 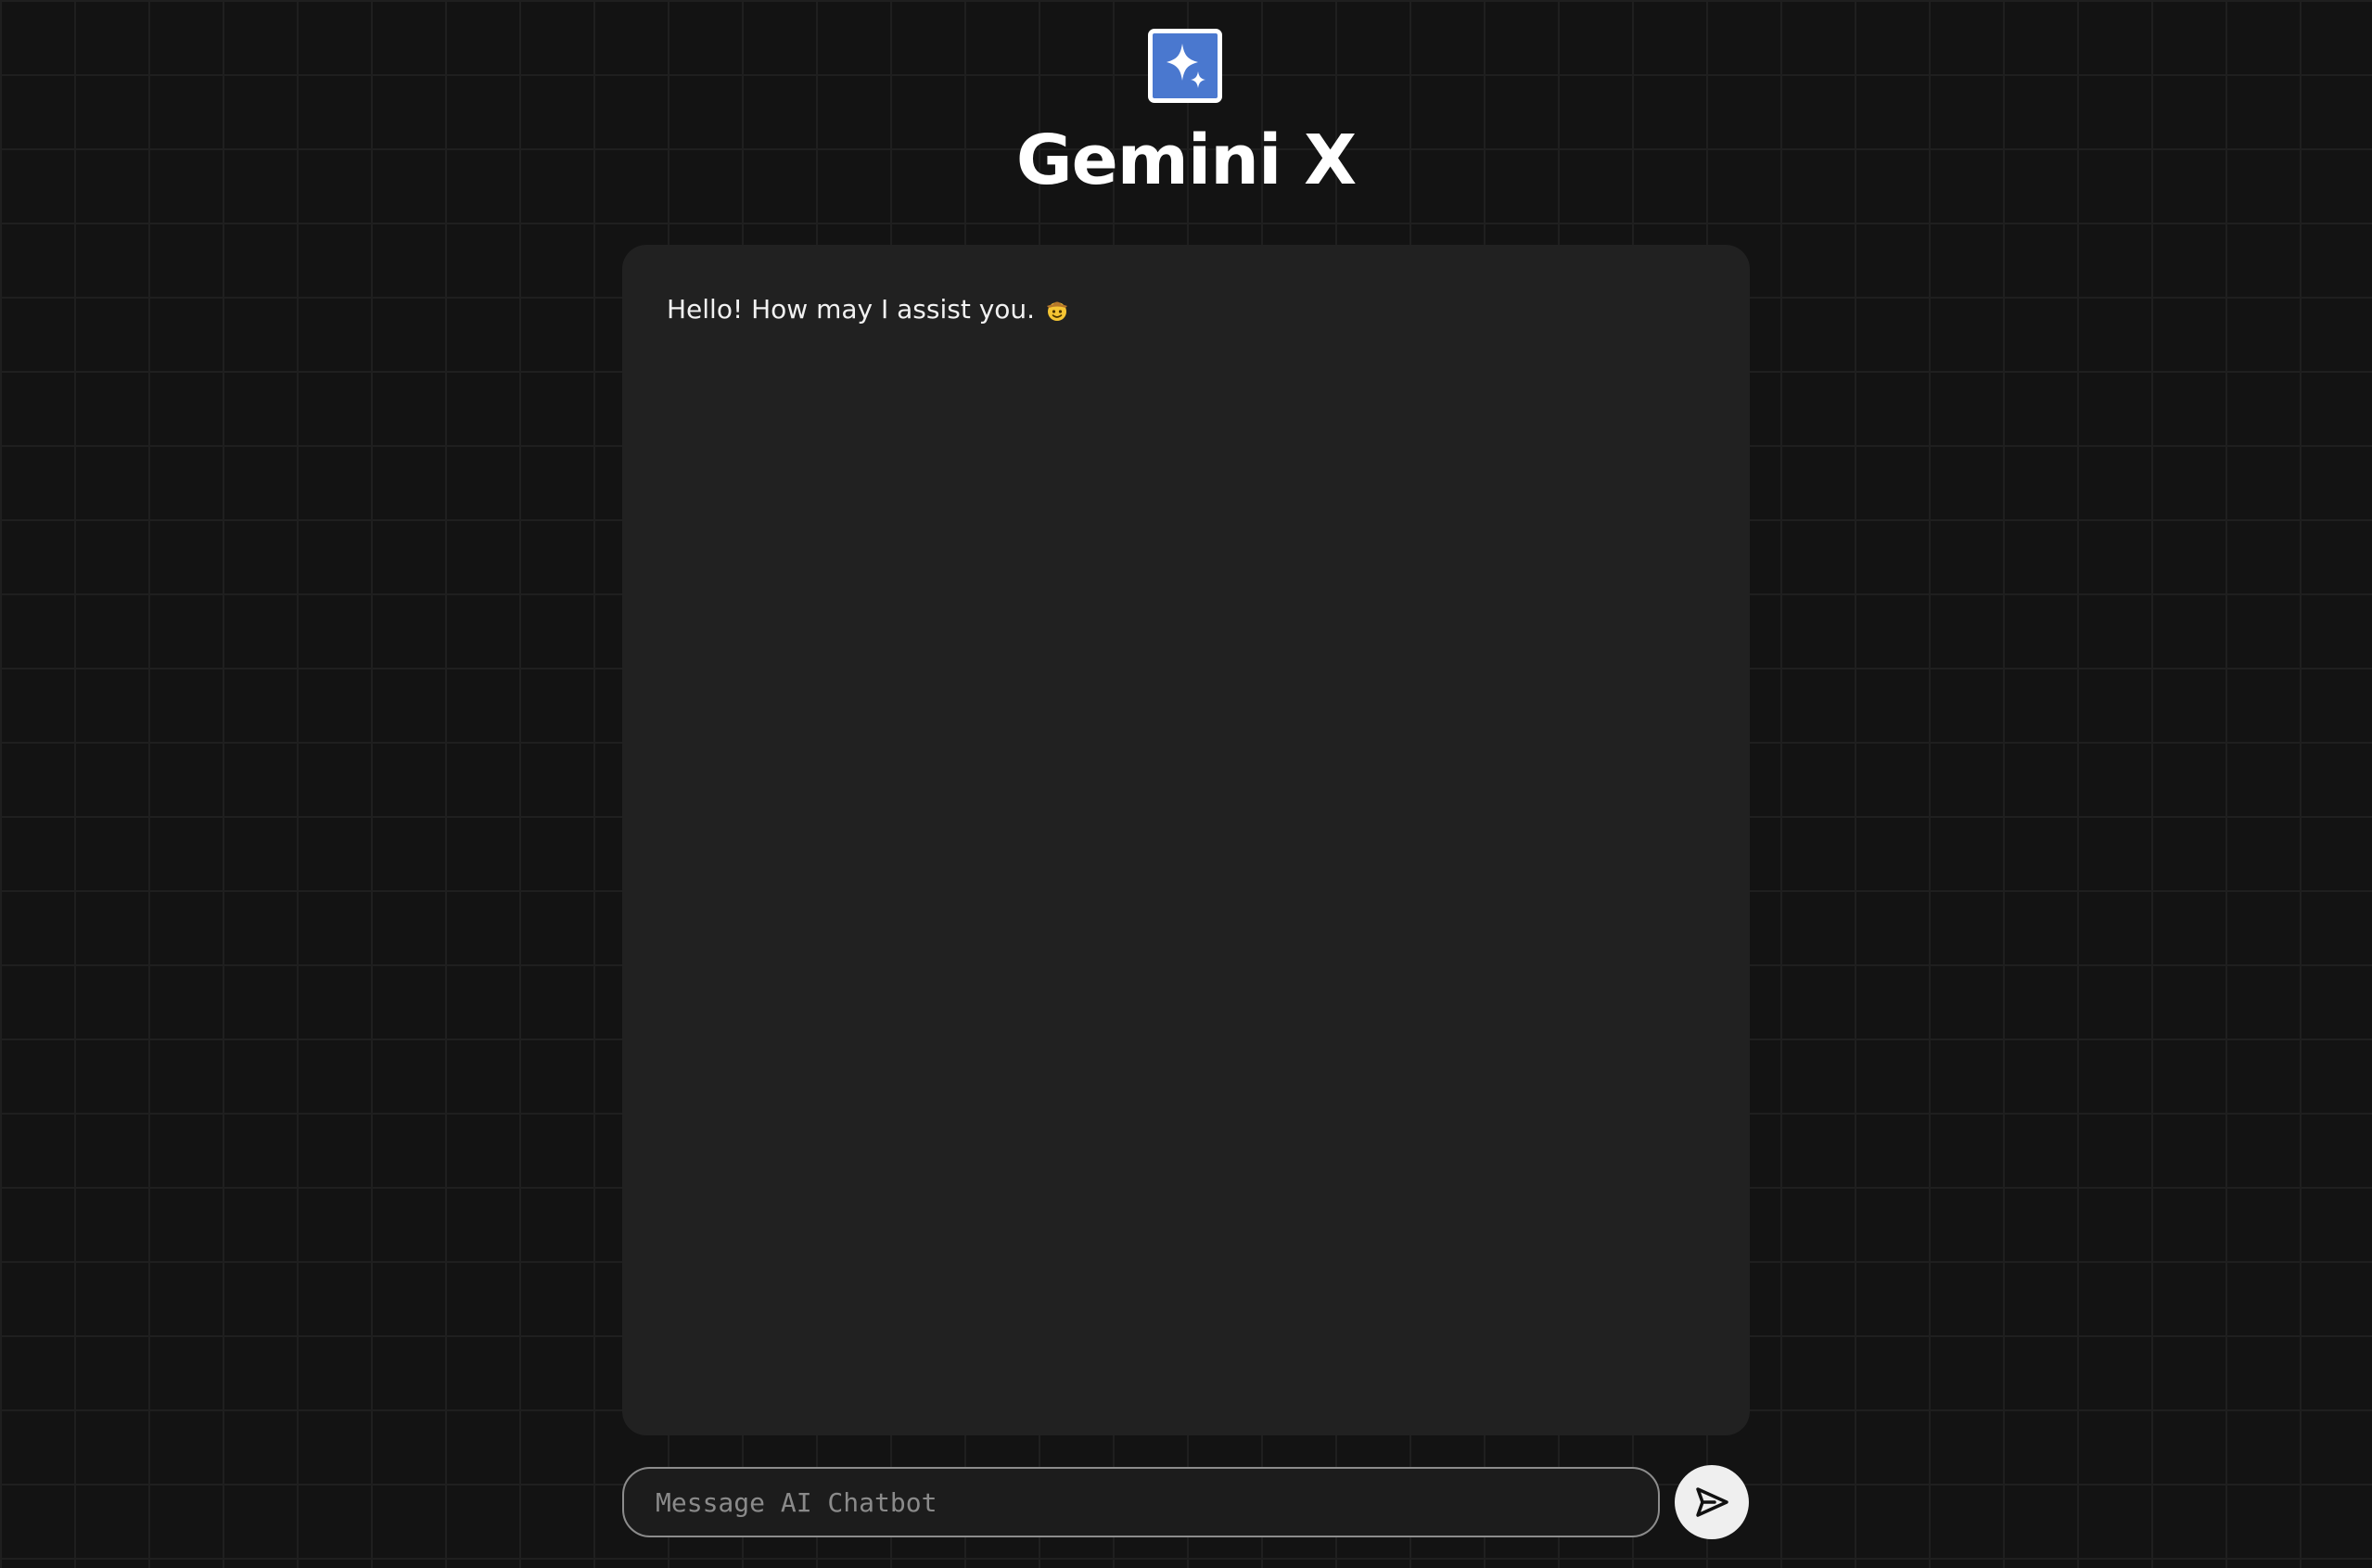 I want to click on send-button, so click(x=1712, y=1502).